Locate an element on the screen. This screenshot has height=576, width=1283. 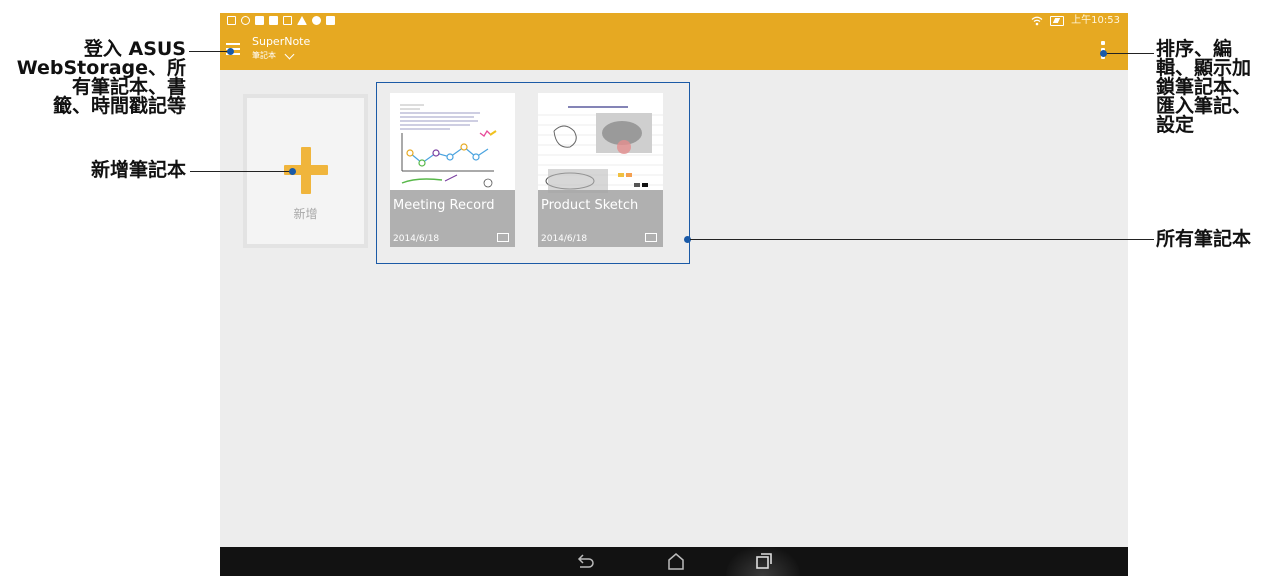
menu-icon is located at coordinates (233, 44).